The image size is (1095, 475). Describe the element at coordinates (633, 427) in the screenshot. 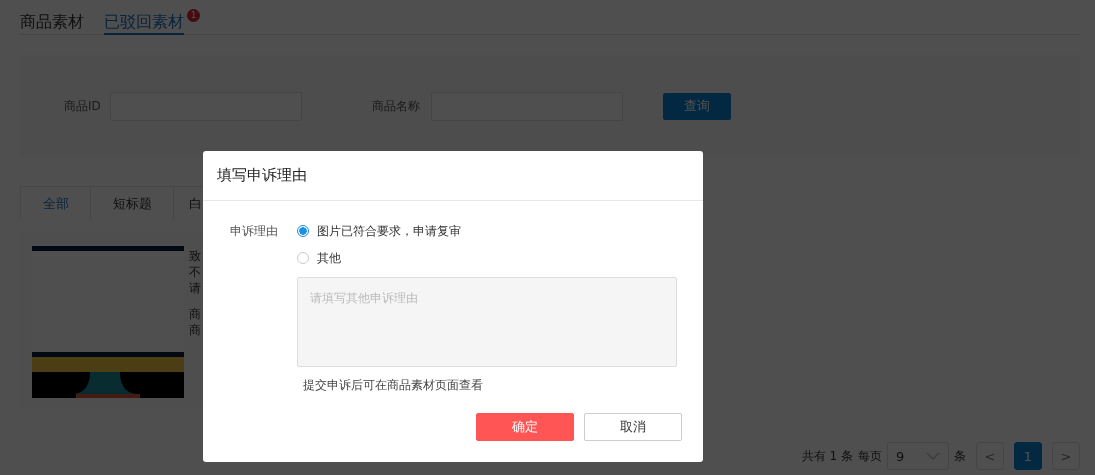

I see `cancel-button: 取消` at that location.